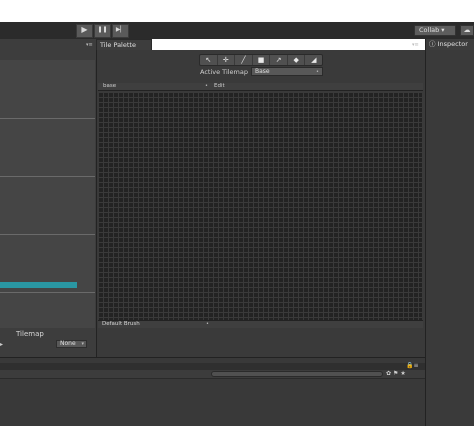 Image resolution: width=474 pixels, height=426 pixels. Describe the element at coordinates (109, 86) in the screenshot. I see `palette-name: base` at that location.